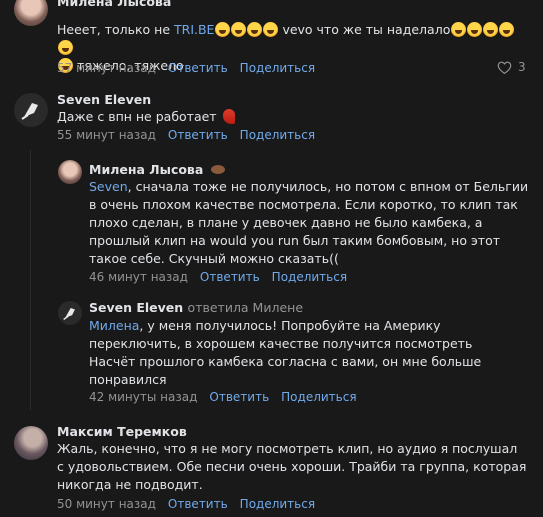 The image size is (543, 517). I want to click on like-button: 3, so click(511, 67).